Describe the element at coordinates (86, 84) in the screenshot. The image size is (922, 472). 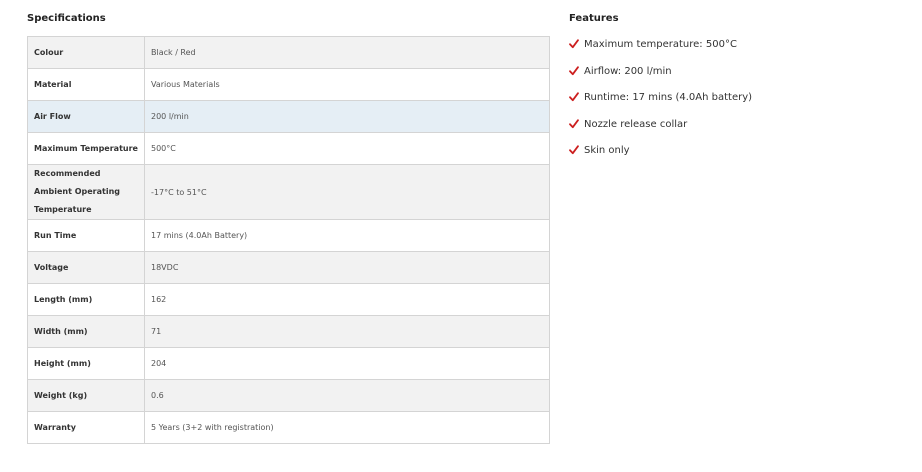
I see `spec-label: Material` at that location.